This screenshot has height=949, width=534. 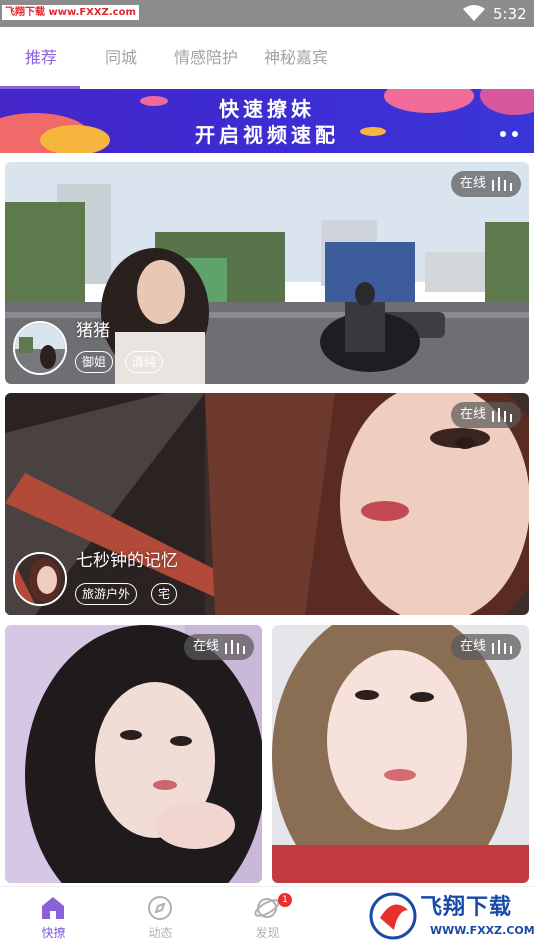 What do you see at coordinates (285, 900) in the screenshot?
I see `notification-badge: 1` at bounding box center [285, 900].